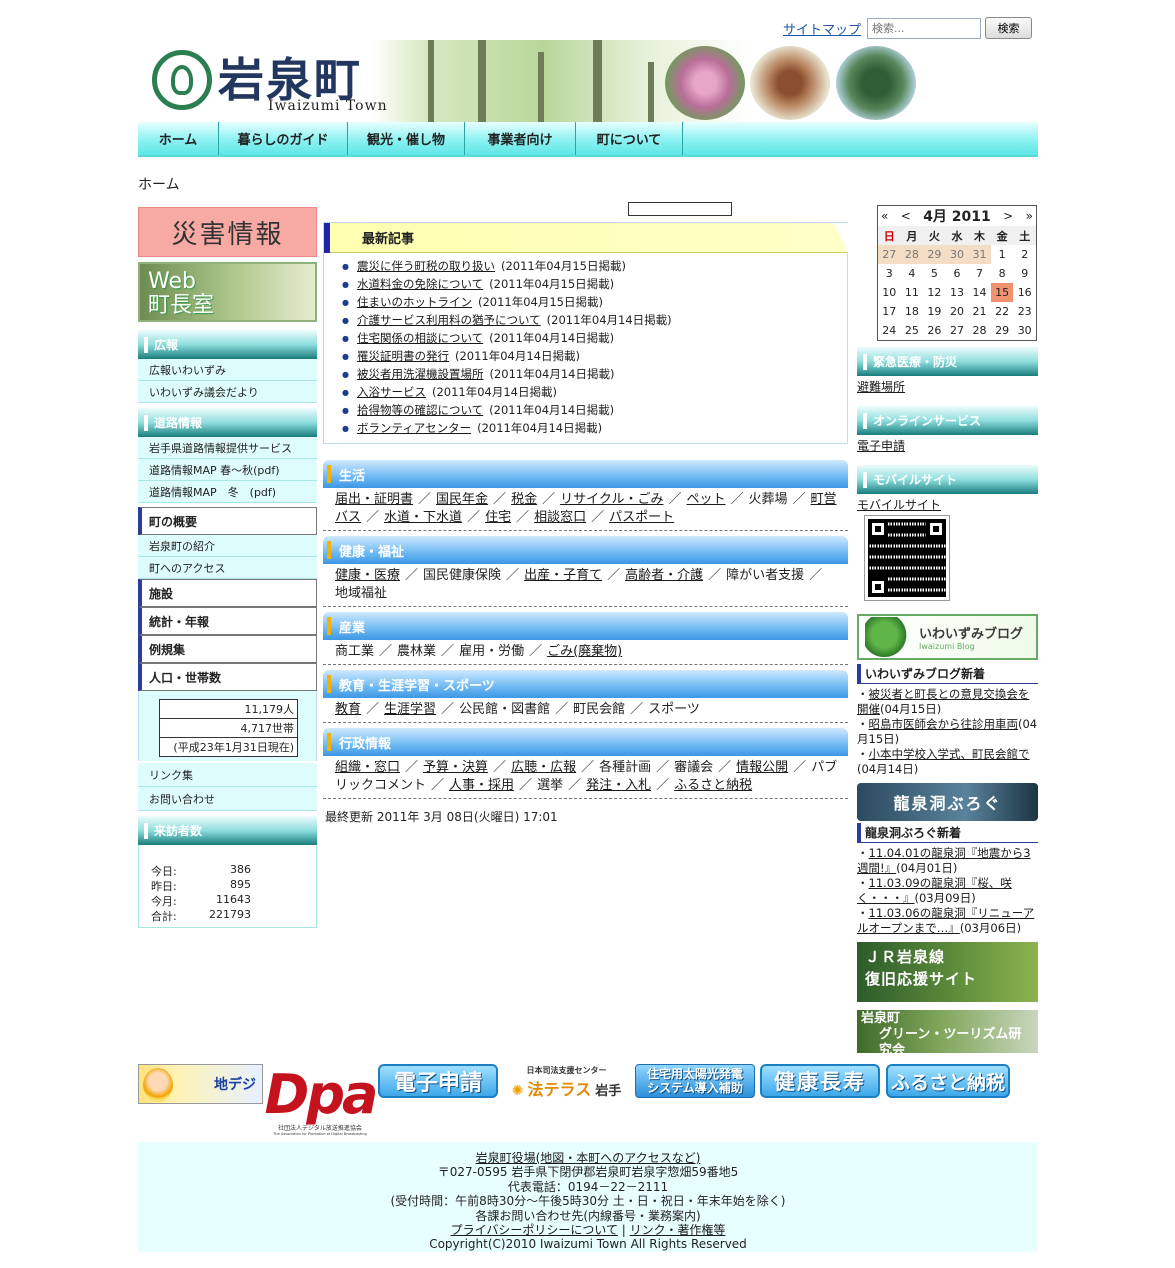 This screenshot has height=1268, width=1175. Describe the element at coordinates (820, 1081) in the screenshot. I see `health-longevity-banner: 健康長寿` at that location.